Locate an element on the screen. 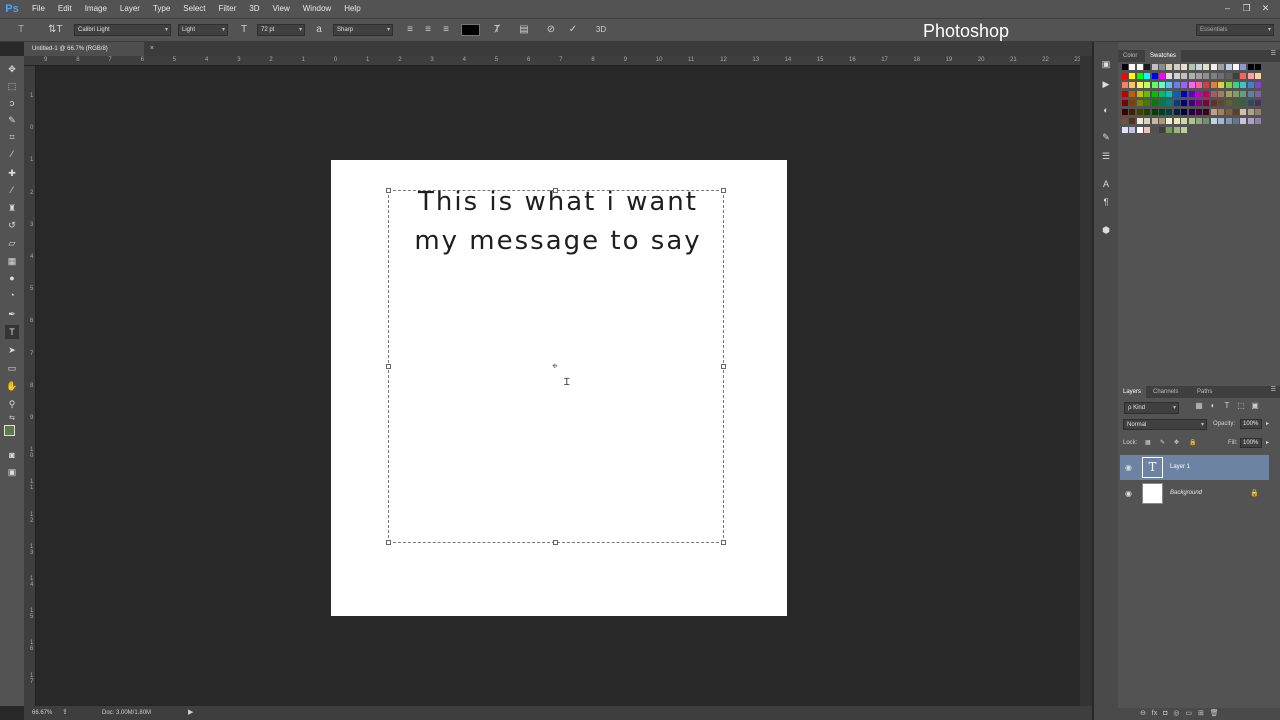 The width and height of the screenshot is (1280, 720). tab-channels: Channels is located at coordinates (1165, 392).